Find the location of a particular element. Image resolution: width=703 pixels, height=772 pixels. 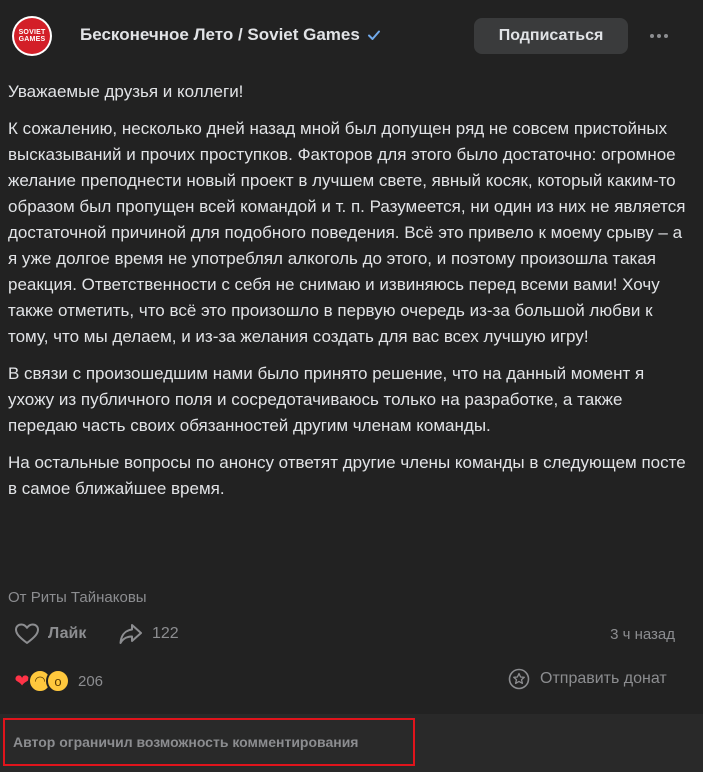

reactions-summary: ❤ ◠ o 206 is located at coordinates (56, 681).